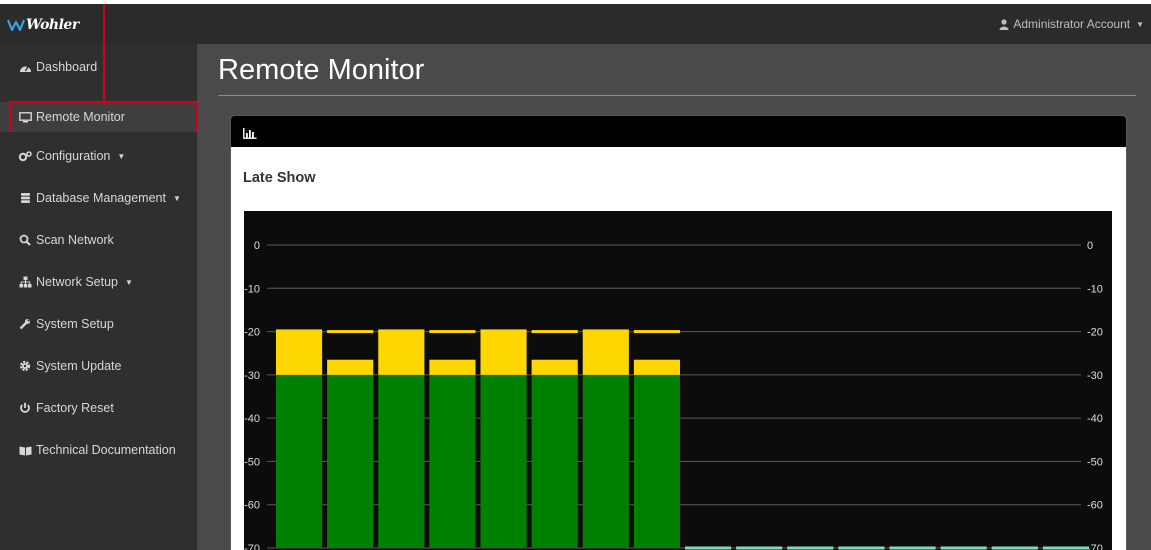  What do you see at coordinates (279, 178) in the screenshot?
I see `panel-subtitle: Late Show` at bounding box center [279, 178].